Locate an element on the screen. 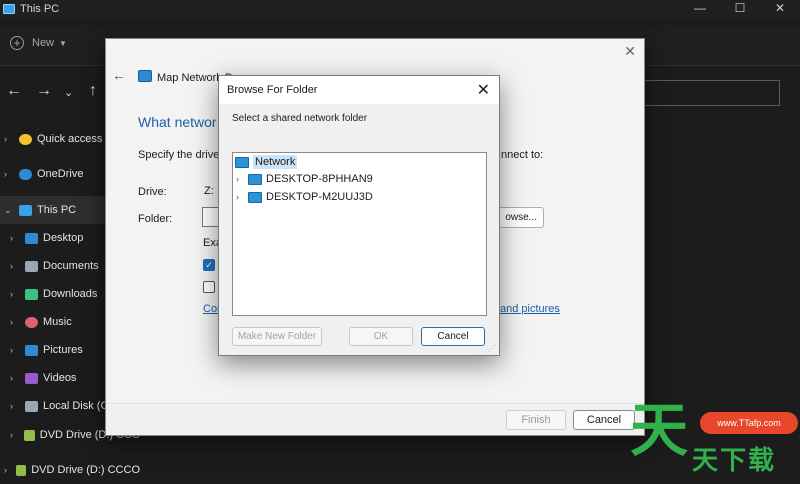 The image size is (800, 484). tree-node-computer: › DESKTOP-M2UUJ3D is located at coordinates (304, 197).